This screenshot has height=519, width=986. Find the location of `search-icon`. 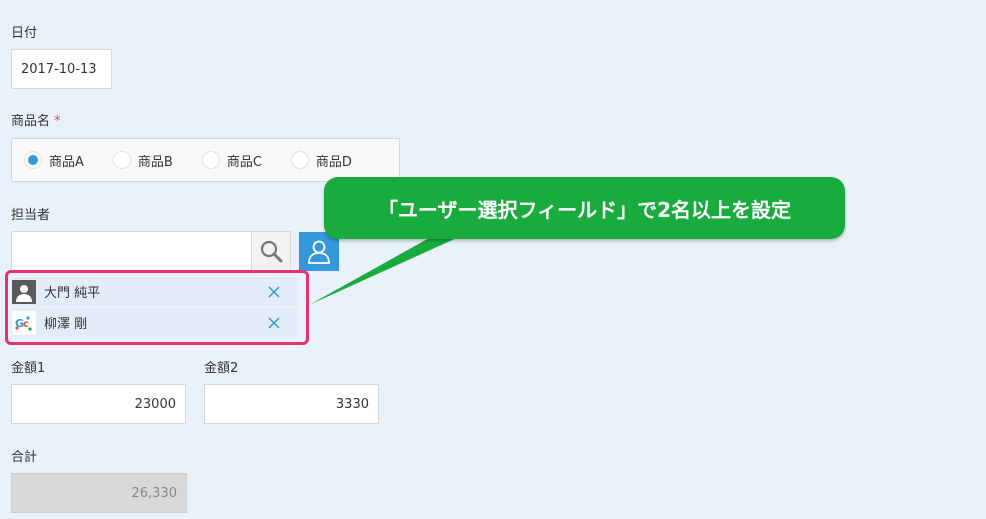

search-icon is located at coordinates (271, 251).